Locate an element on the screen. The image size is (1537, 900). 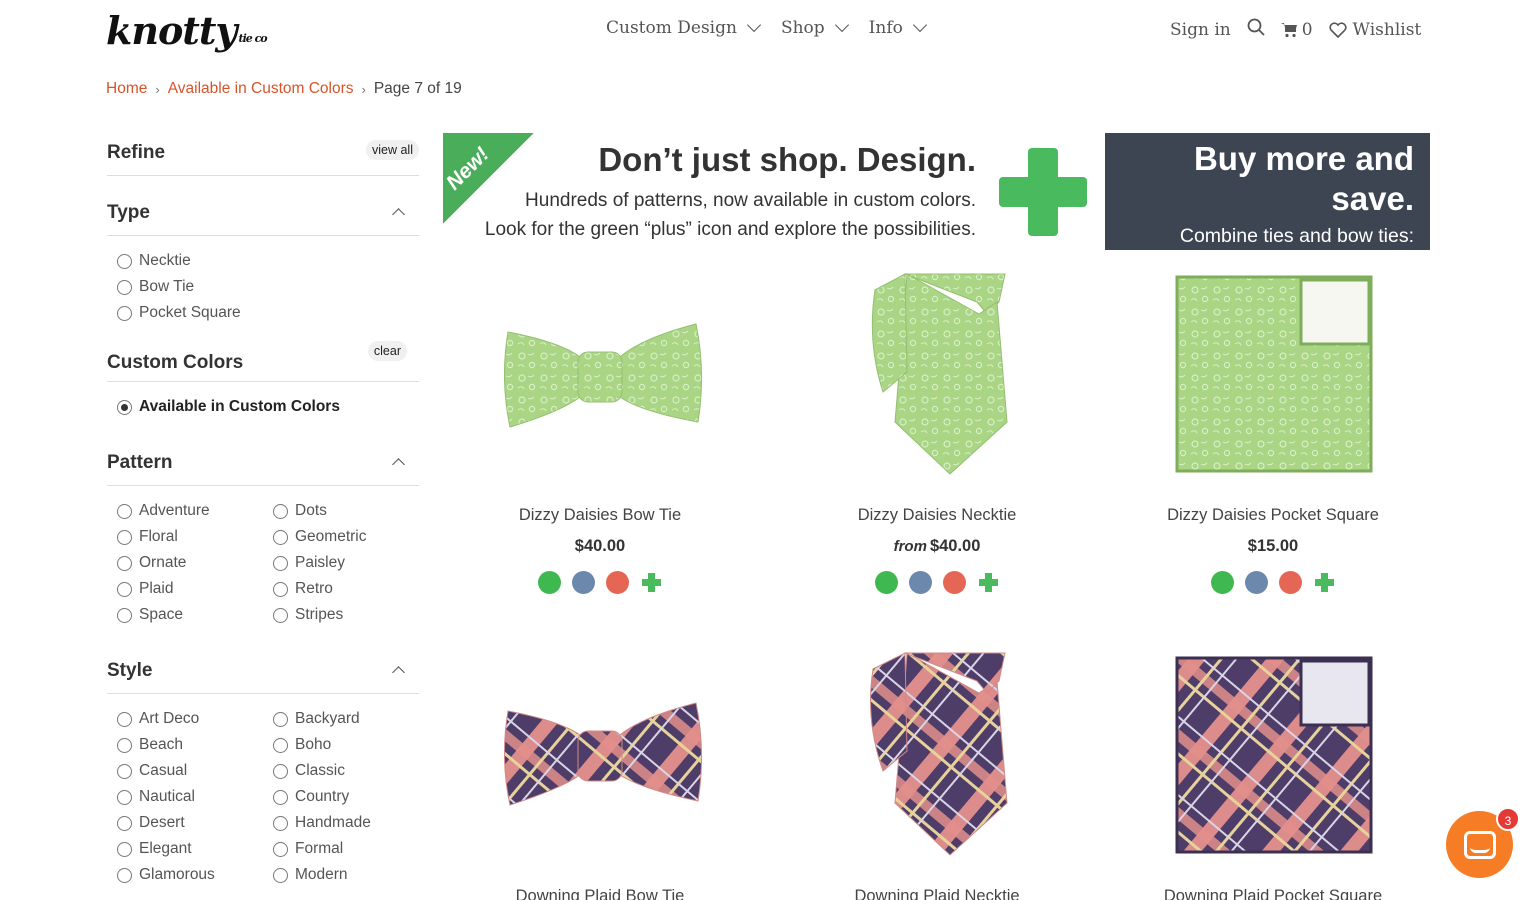
pattern-option: Ornate is located at coordinates (195, 563).